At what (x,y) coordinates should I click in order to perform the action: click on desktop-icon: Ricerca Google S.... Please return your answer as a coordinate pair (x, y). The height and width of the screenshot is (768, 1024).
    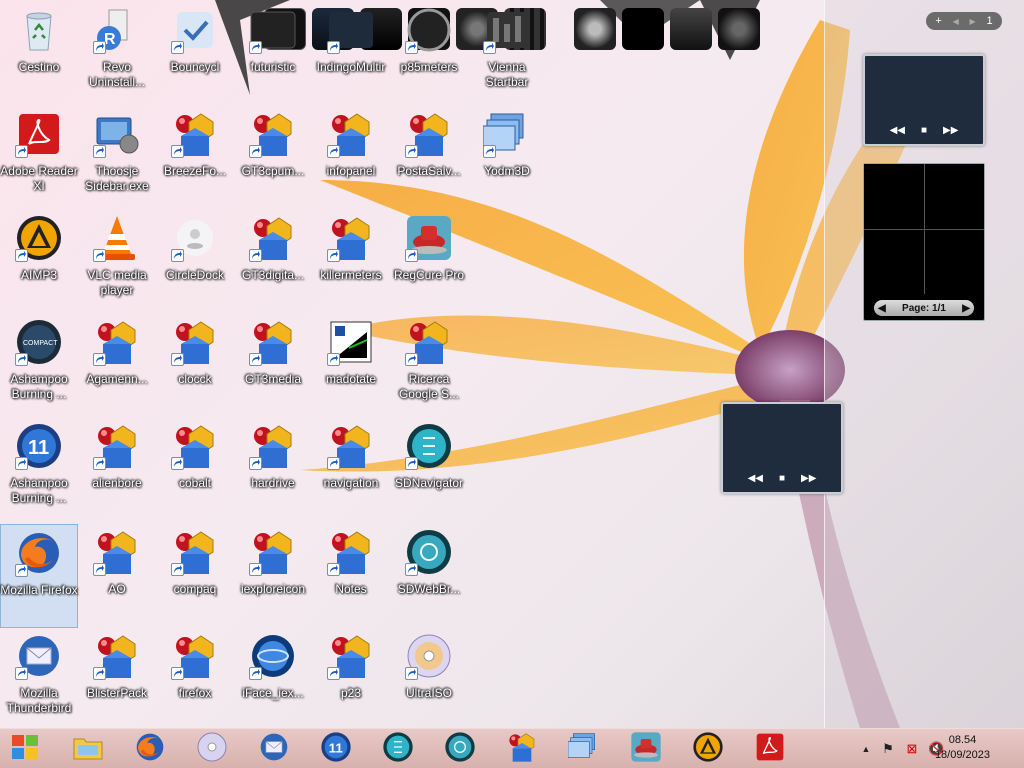
    Looking at the image, I should click on (429, 366).